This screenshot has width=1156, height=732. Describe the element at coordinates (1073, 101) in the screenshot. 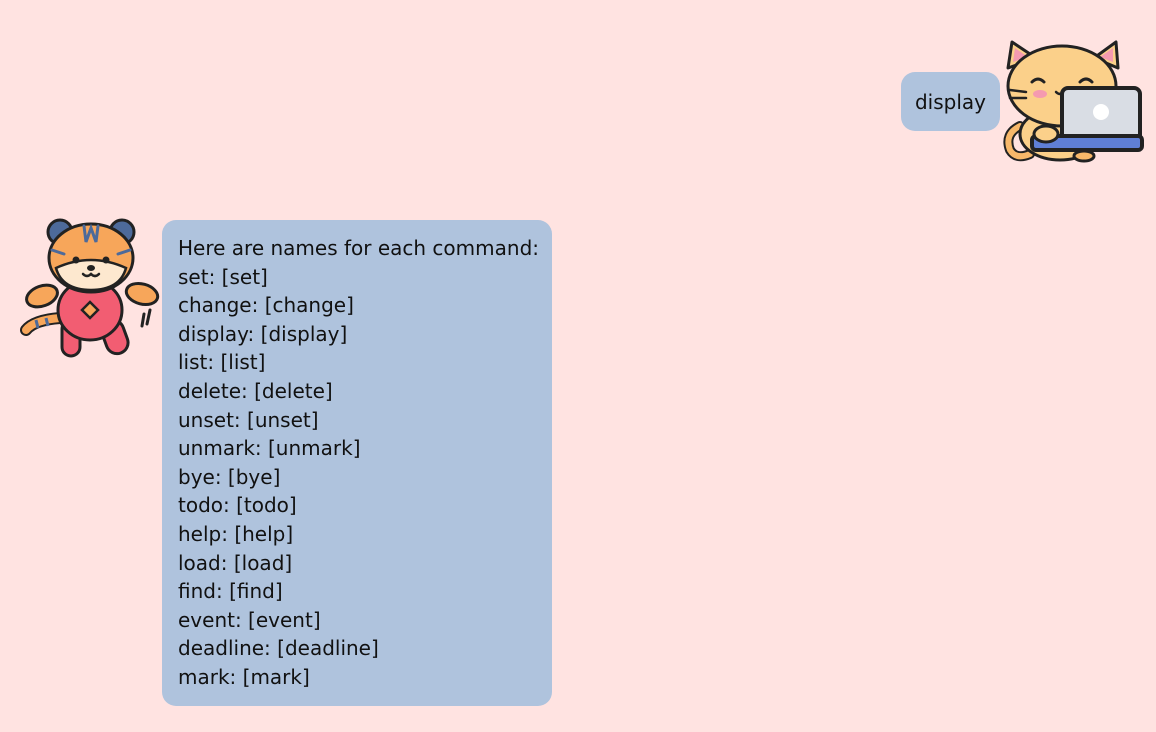

I see `cat-with-laptop-icon` at that location.